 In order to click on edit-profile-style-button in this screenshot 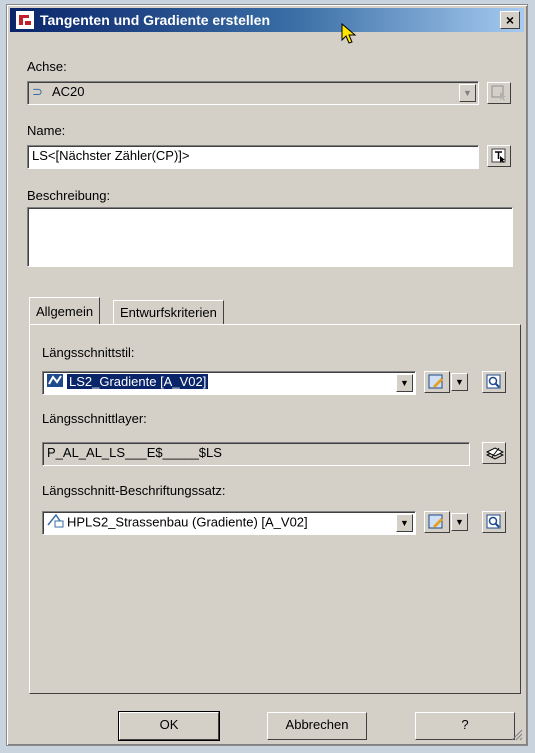, I will do `click(437, 382)`.